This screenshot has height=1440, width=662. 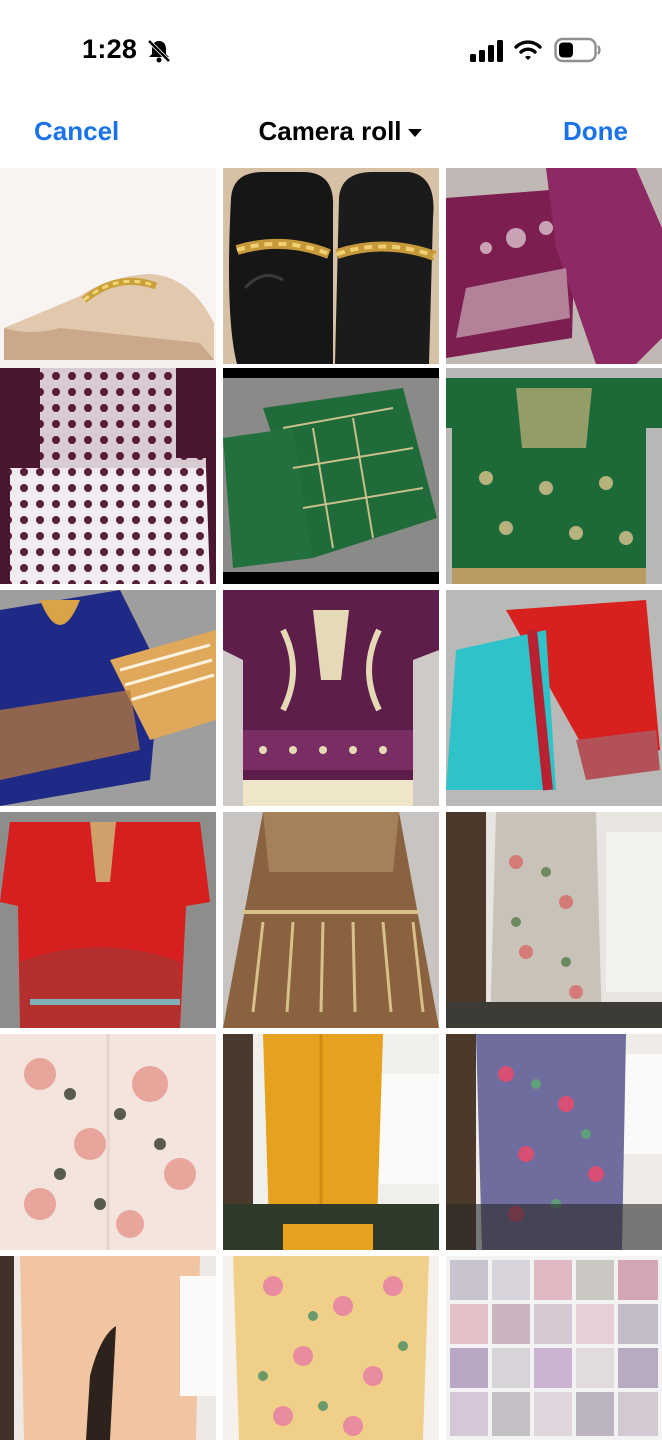 What do you see at coordinates (108, 920) in the screenshot?
I see `photo-red-embroidered-kurta` at bounding box center [108, 920].